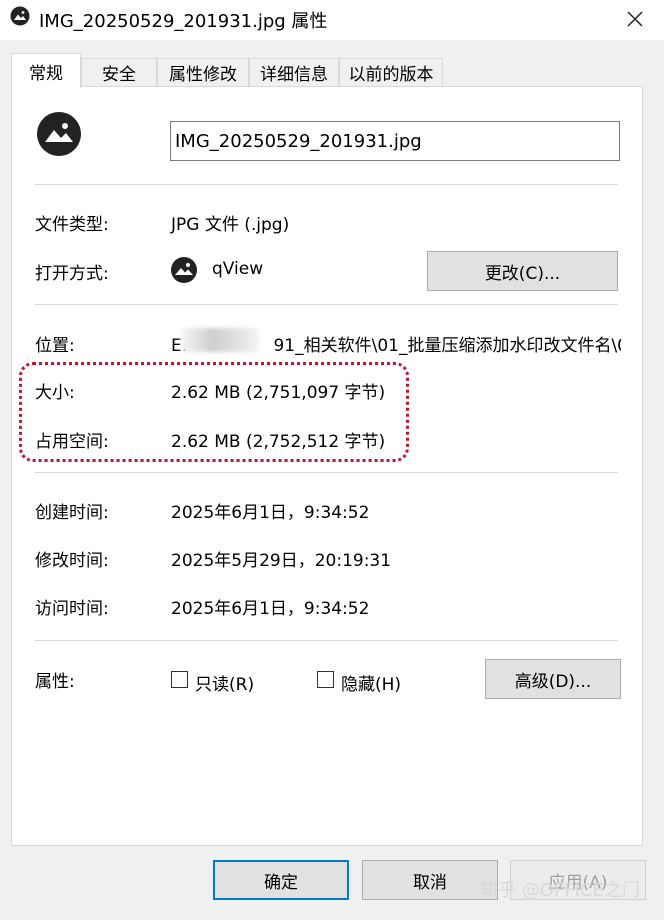 The height and width of the screenshot is (920, 664). Describe the element at coordinates (203, 75) in the screenshot. I see `tab-label: 属性修改` at that location.